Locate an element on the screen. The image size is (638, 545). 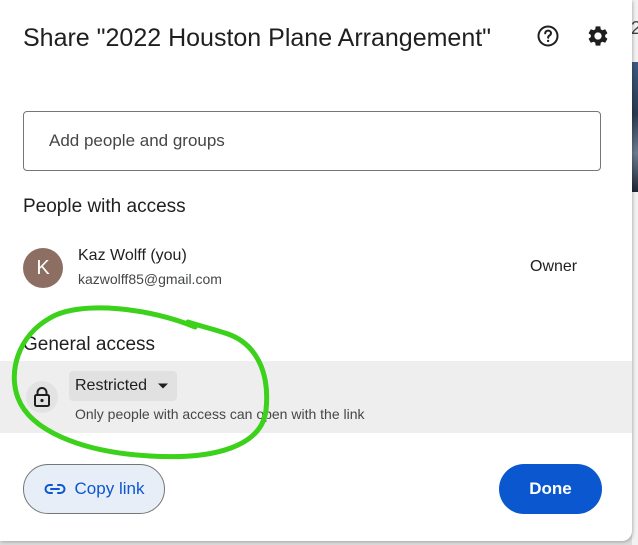
person-email: kazwolff85@gmail.com is located at coordinates (150, 279).